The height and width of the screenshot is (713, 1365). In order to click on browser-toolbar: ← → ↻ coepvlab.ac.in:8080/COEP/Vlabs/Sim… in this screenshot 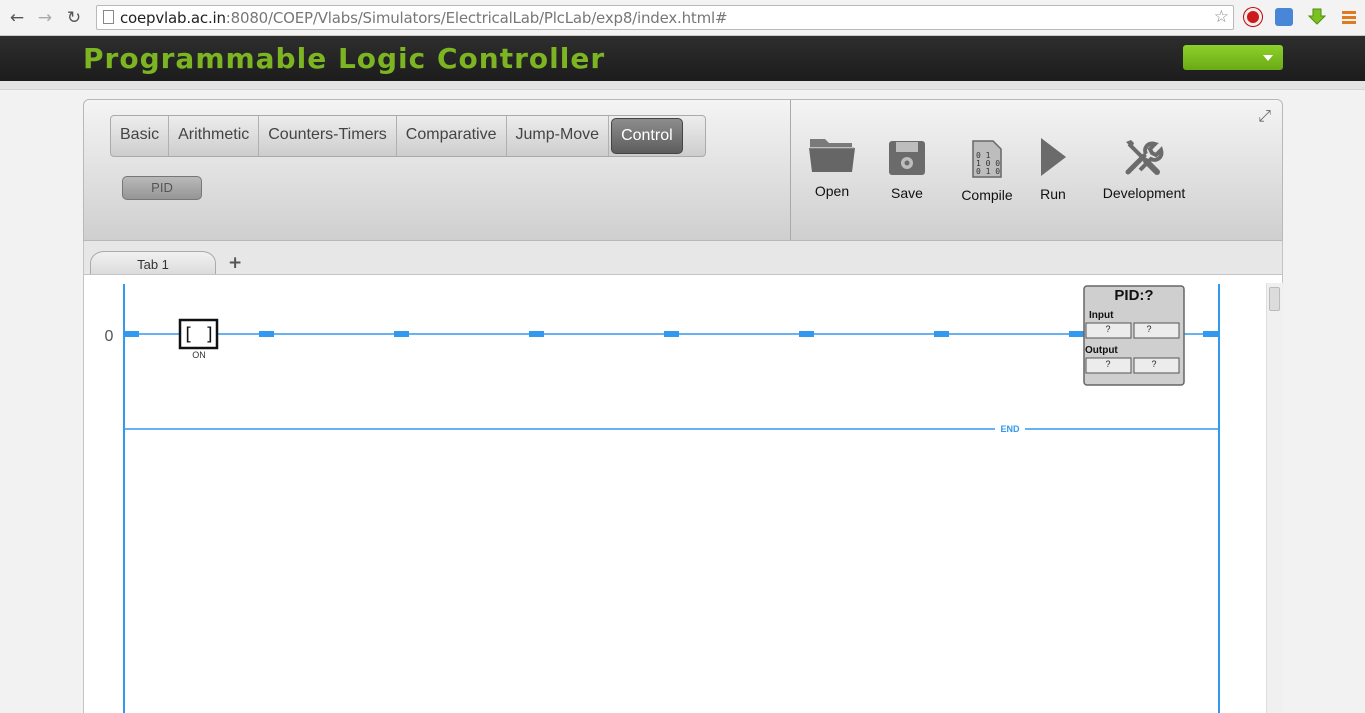, I will do `click(682, 18)`.